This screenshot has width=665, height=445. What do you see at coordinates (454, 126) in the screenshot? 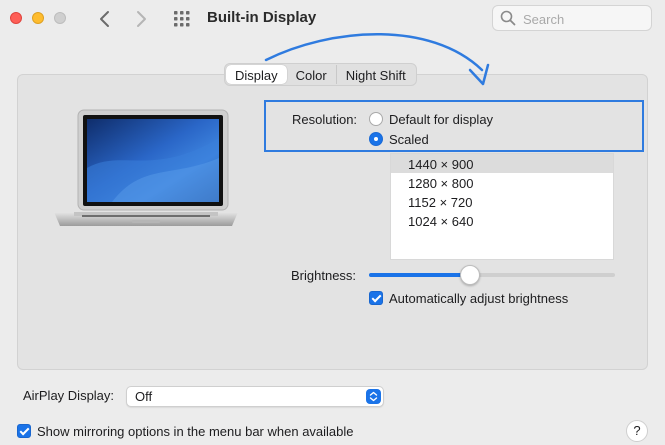
I see `annotation-highlight-box` at bounding box center [454, 126].